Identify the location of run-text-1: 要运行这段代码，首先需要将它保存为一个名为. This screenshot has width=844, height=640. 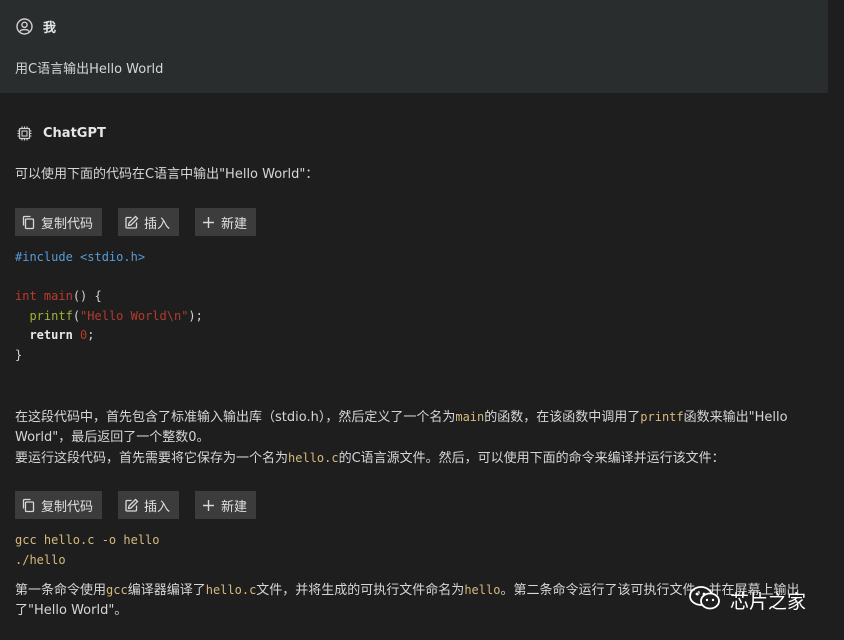
(152, 458).